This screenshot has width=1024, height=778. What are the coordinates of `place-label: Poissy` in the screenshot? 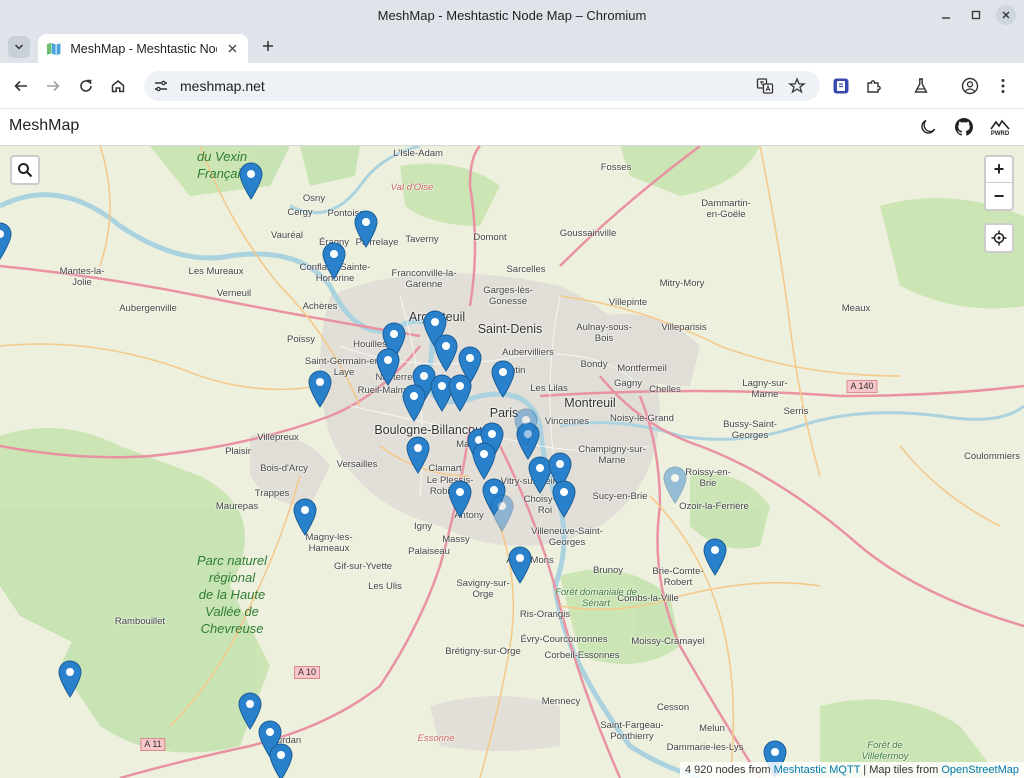 It's located at (301, 339).